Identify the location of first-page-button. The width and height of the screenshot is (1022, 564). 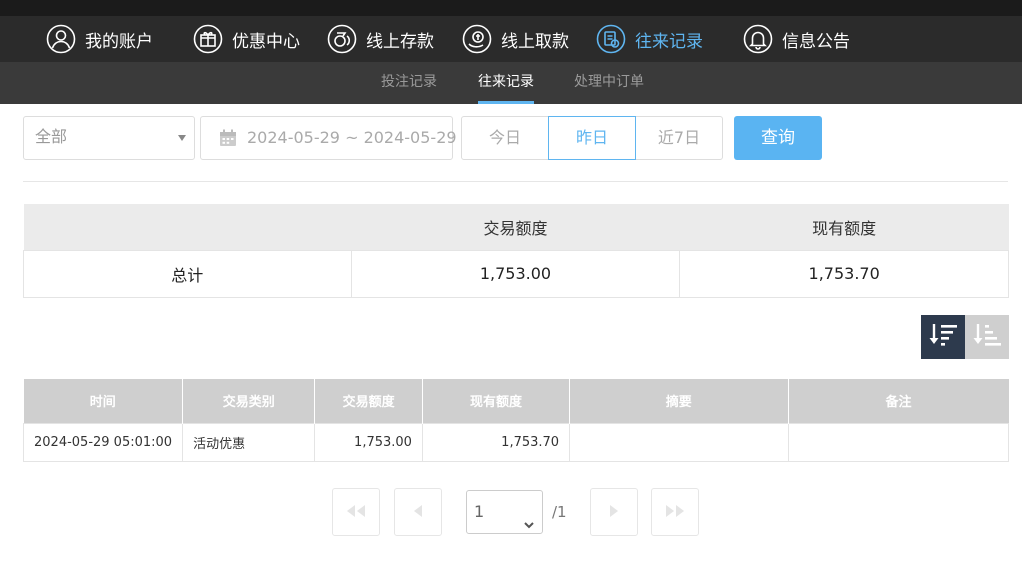
(356, 512).